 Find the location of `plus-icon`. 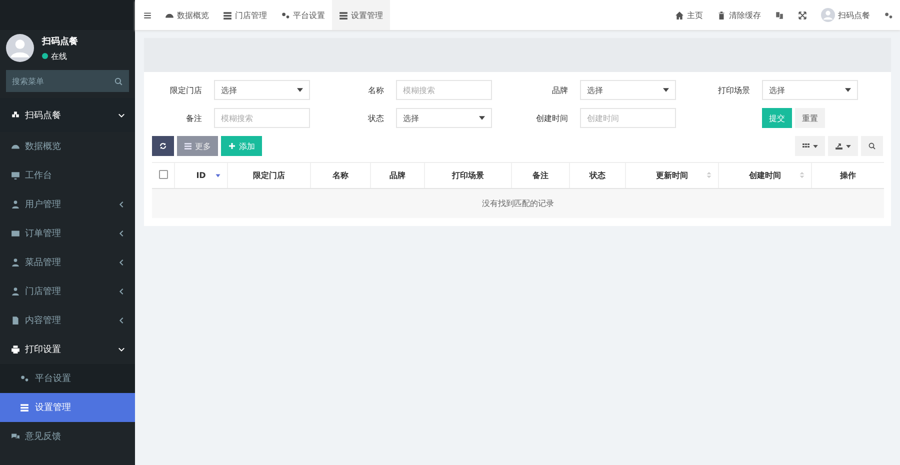

plus-icon is located at coordinates (232, 146).